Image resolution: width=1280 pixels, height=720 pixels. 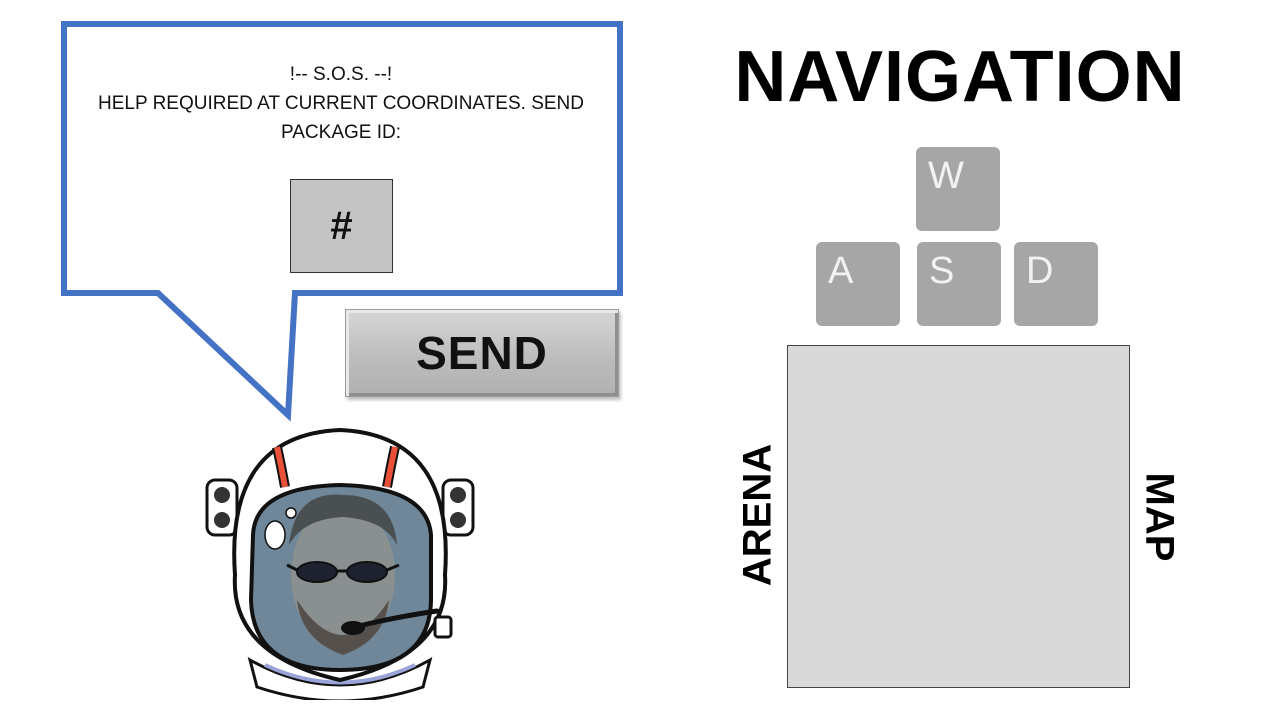 I want to click on navigation-title: NAVIGATION, so click(x=960, y=77).